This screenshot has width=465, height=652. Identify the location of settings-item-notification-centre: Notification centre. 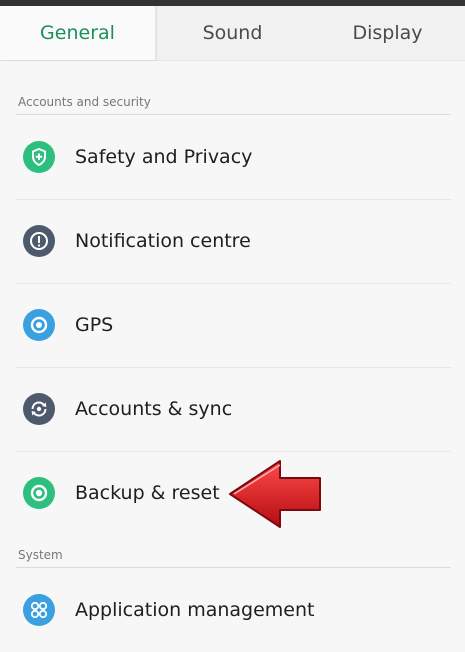
(232, 241).